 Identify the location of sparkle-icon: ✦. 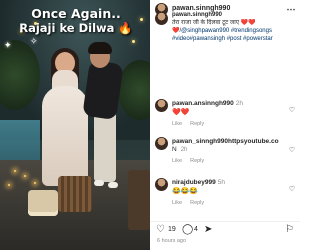
(8, 45).